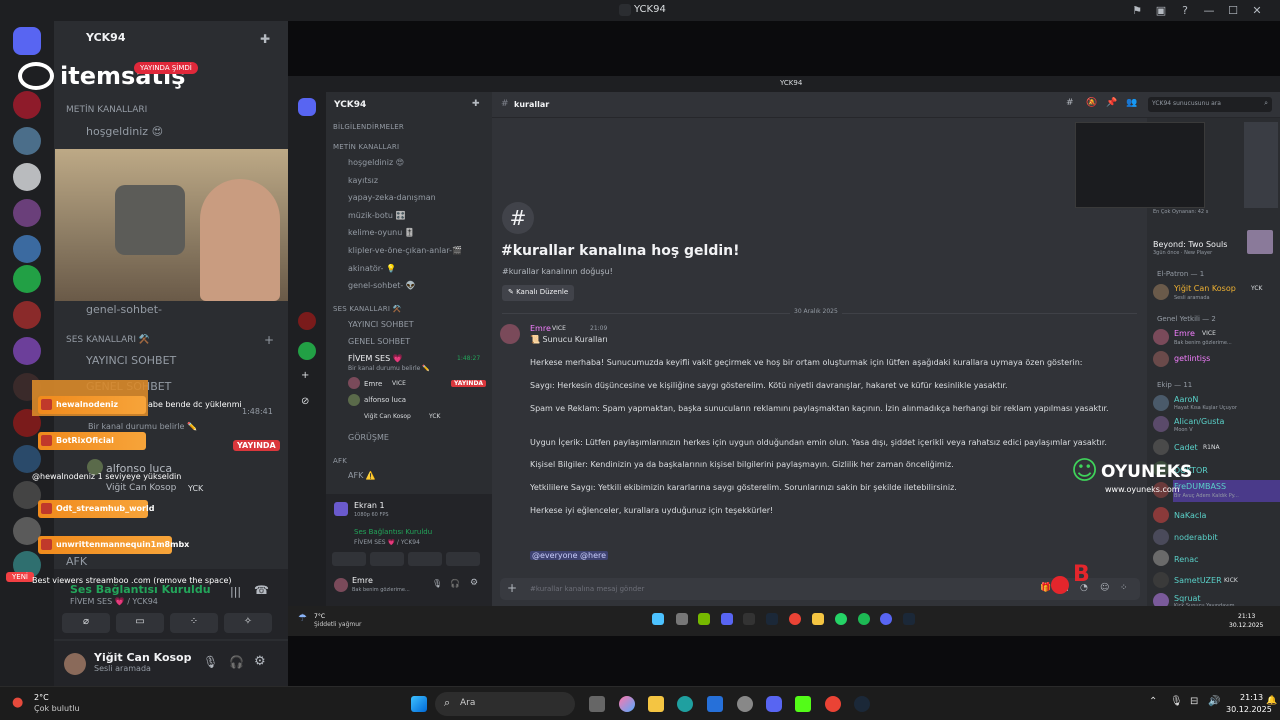  I want to click on user-name: Yiğit Can Kosop, so click(143, 657).